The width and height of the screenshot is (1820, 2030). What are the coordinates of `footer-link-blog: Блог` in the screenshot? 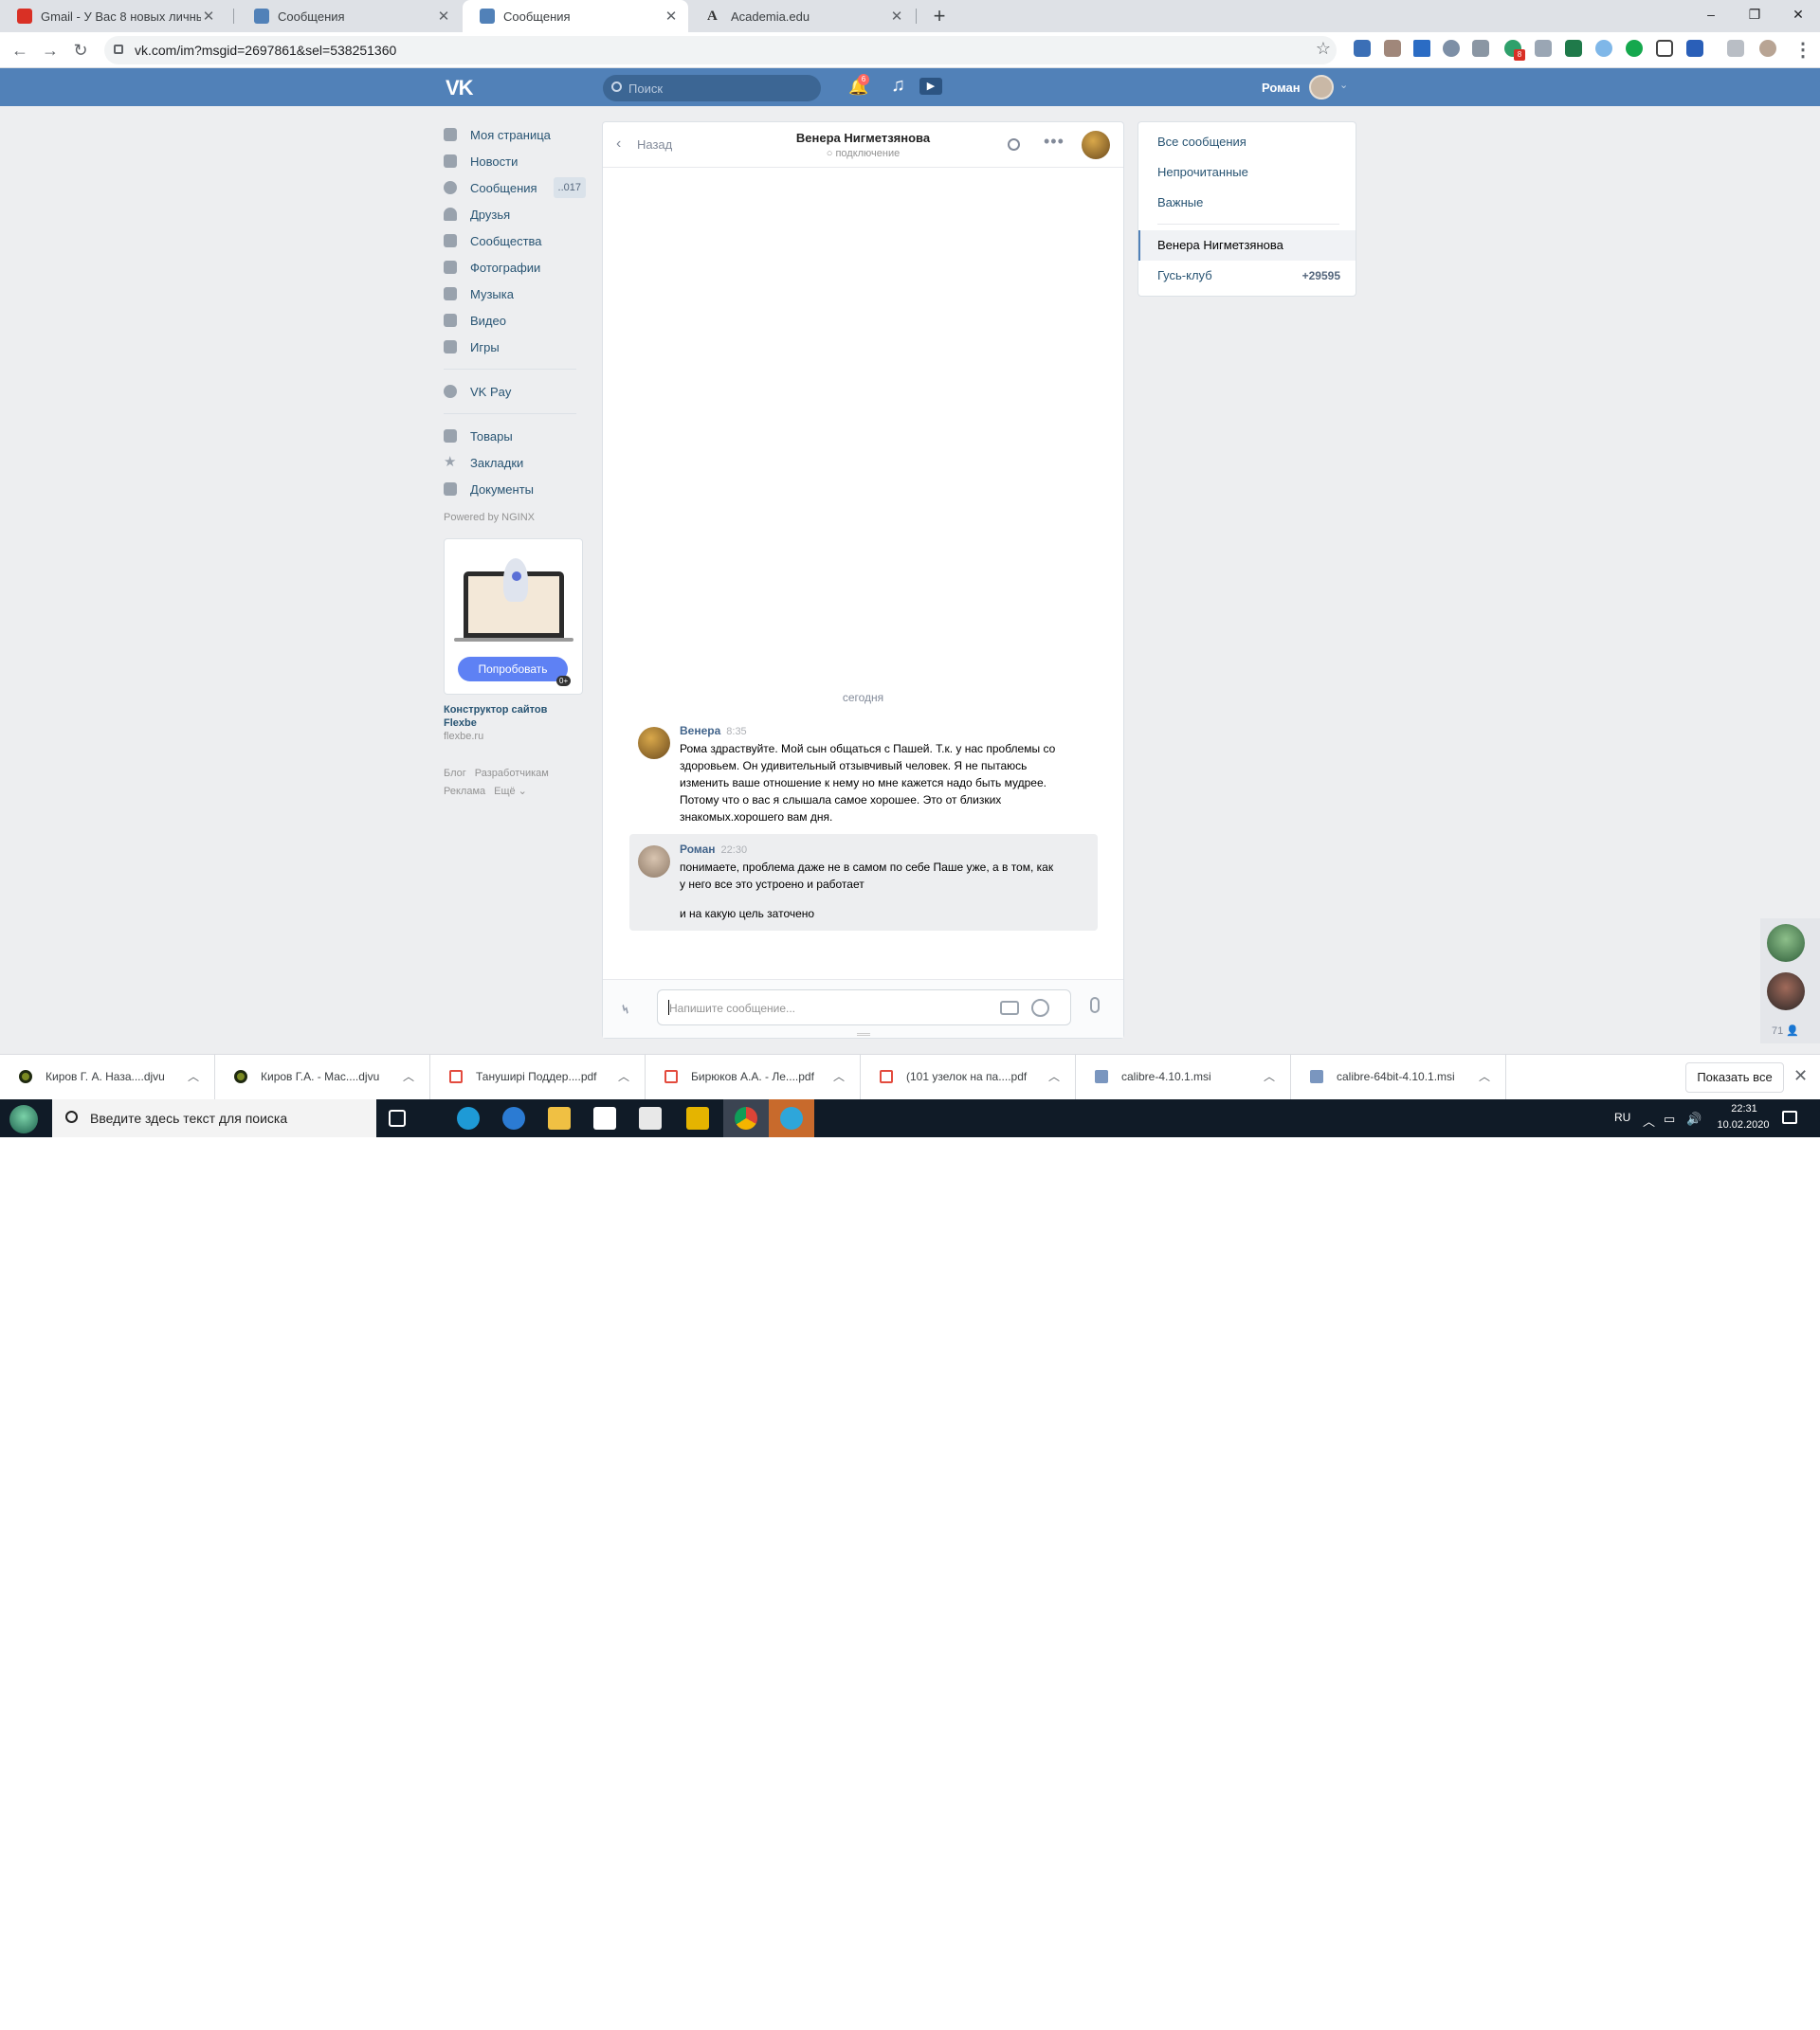 It's located at (455, 773).